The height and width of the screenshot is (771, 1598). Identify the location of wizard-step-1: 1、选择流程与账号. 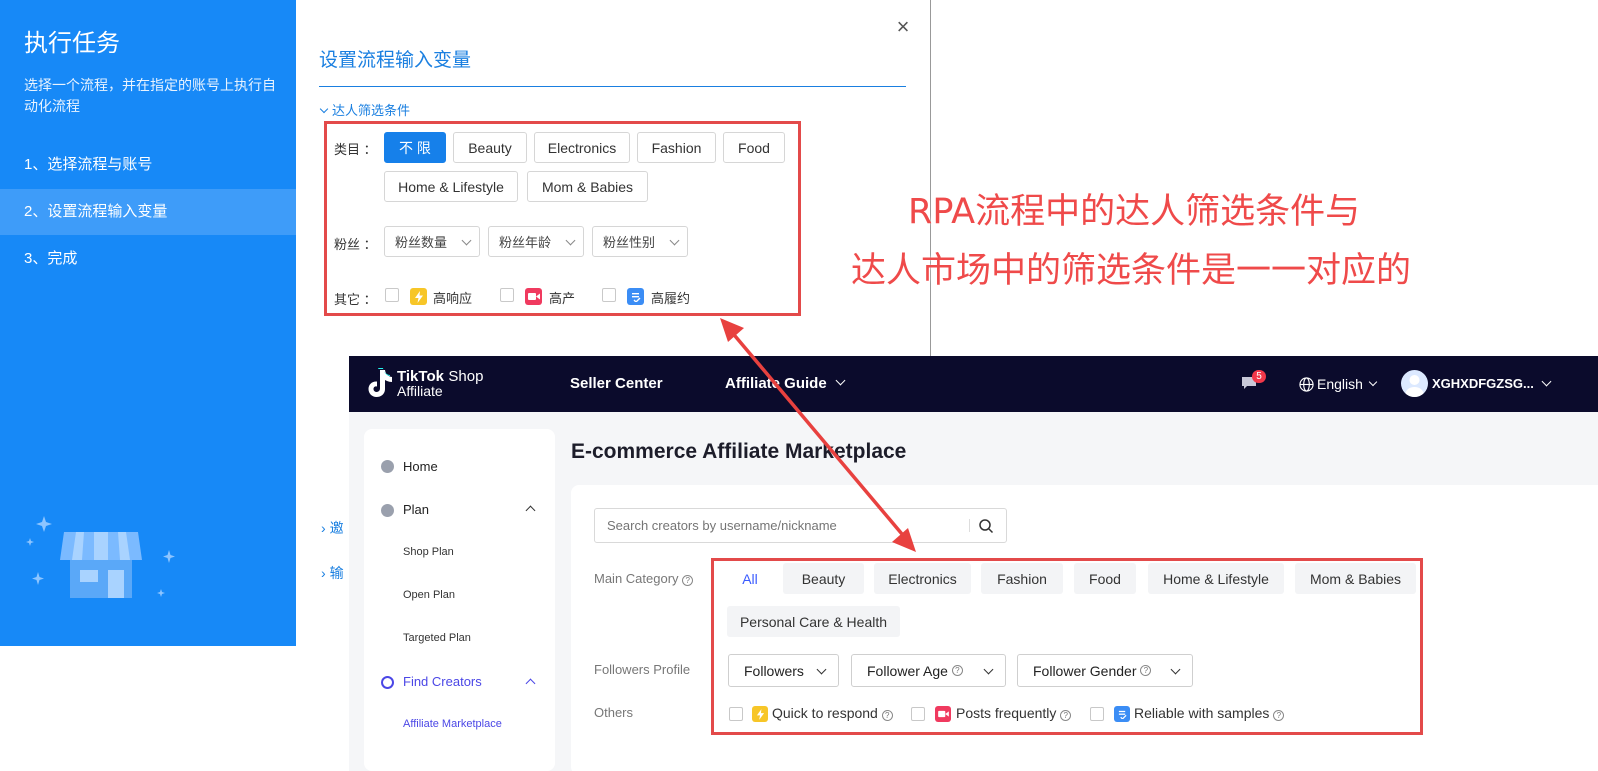
(148, 165).